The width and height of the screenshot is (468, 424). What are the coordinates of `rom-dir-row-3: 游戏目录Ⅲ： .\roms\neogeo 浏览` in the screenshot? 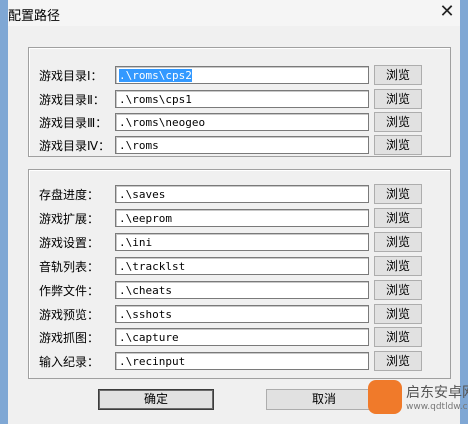 It's located at (239, 122).